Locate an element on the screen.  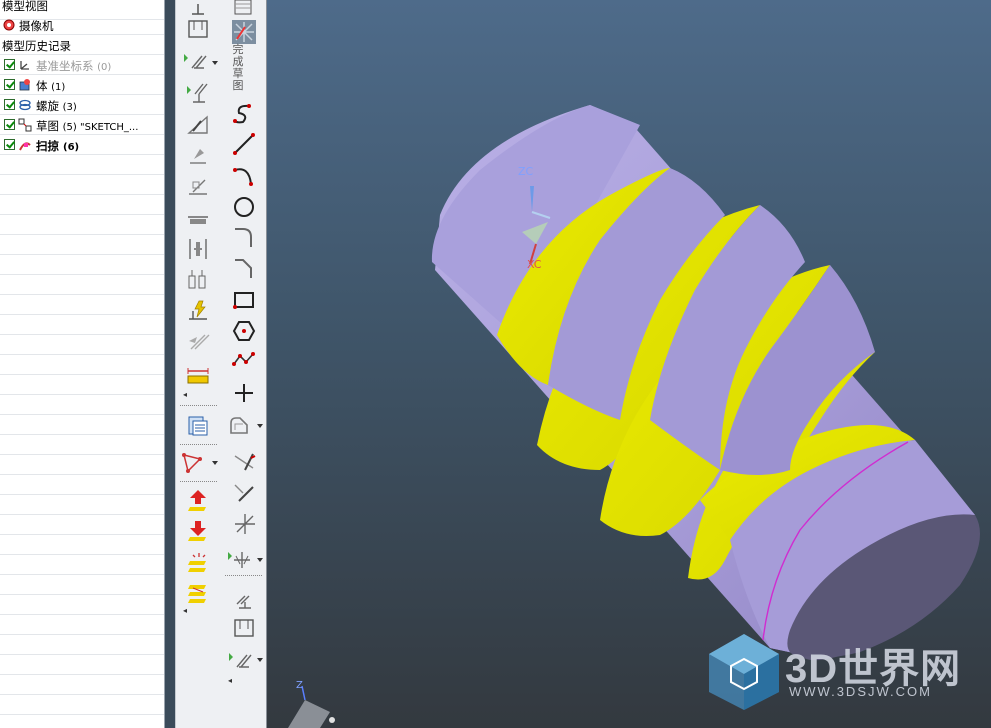
corner-icon is located at coordinates (244, 523).